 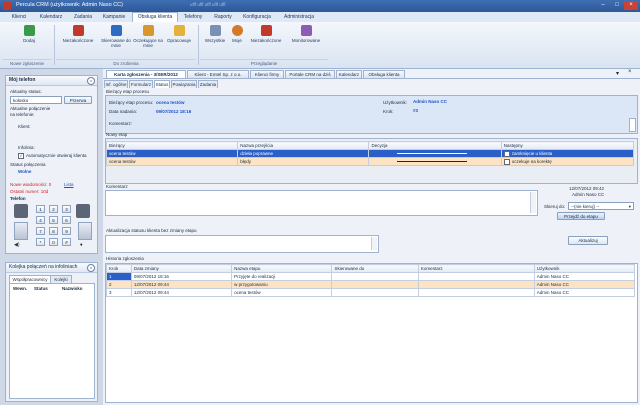 I want to click on unfinished-view-button: Niezakończone, so click(x=266, y=34).